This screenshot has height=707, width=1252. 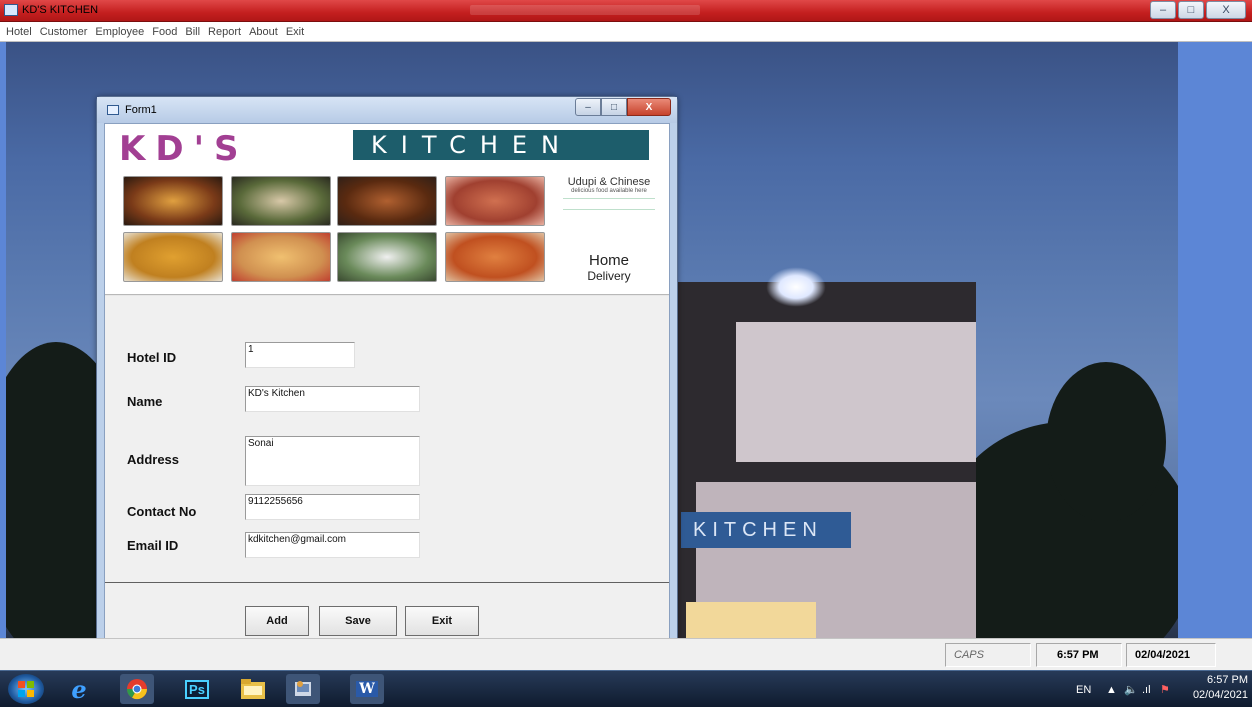 What do you see at coordinates (626, 654) in the screenshot?
I see `status-bar: CAPS 6:57 PM 02/04/2021` at bounding box center [626, 654].